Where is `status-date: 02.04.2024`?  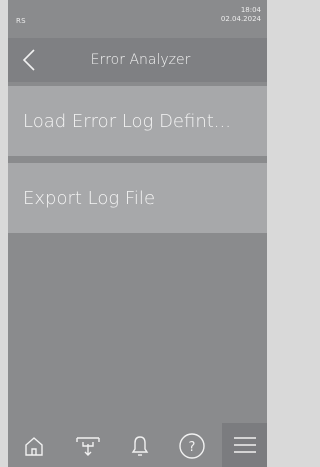
status-date: 02.04.2024 is located at coordinates (240, 19).